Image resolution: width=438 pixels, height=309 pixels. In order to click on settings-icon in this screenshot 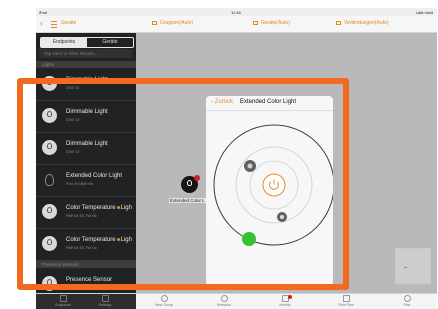, I will do `click(105, 298)`.